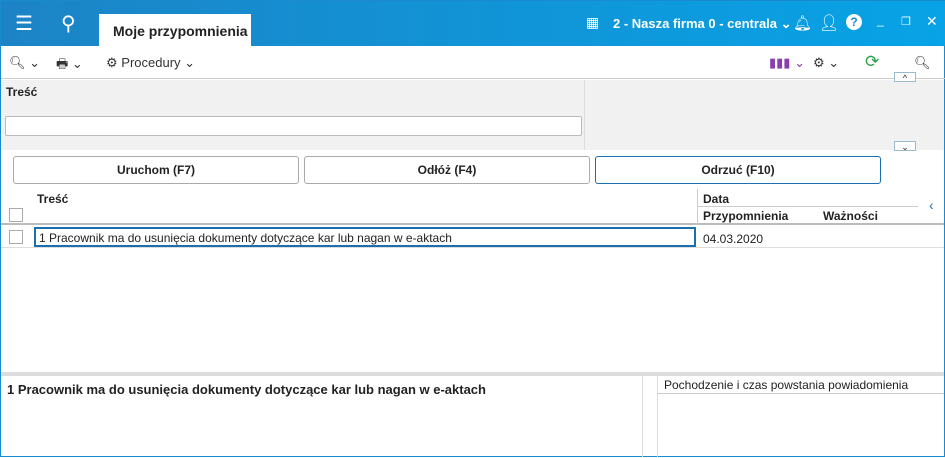  Describe the element at coordinates (854, 22) in the screenshot. I see `help-icon: ?` at that location.